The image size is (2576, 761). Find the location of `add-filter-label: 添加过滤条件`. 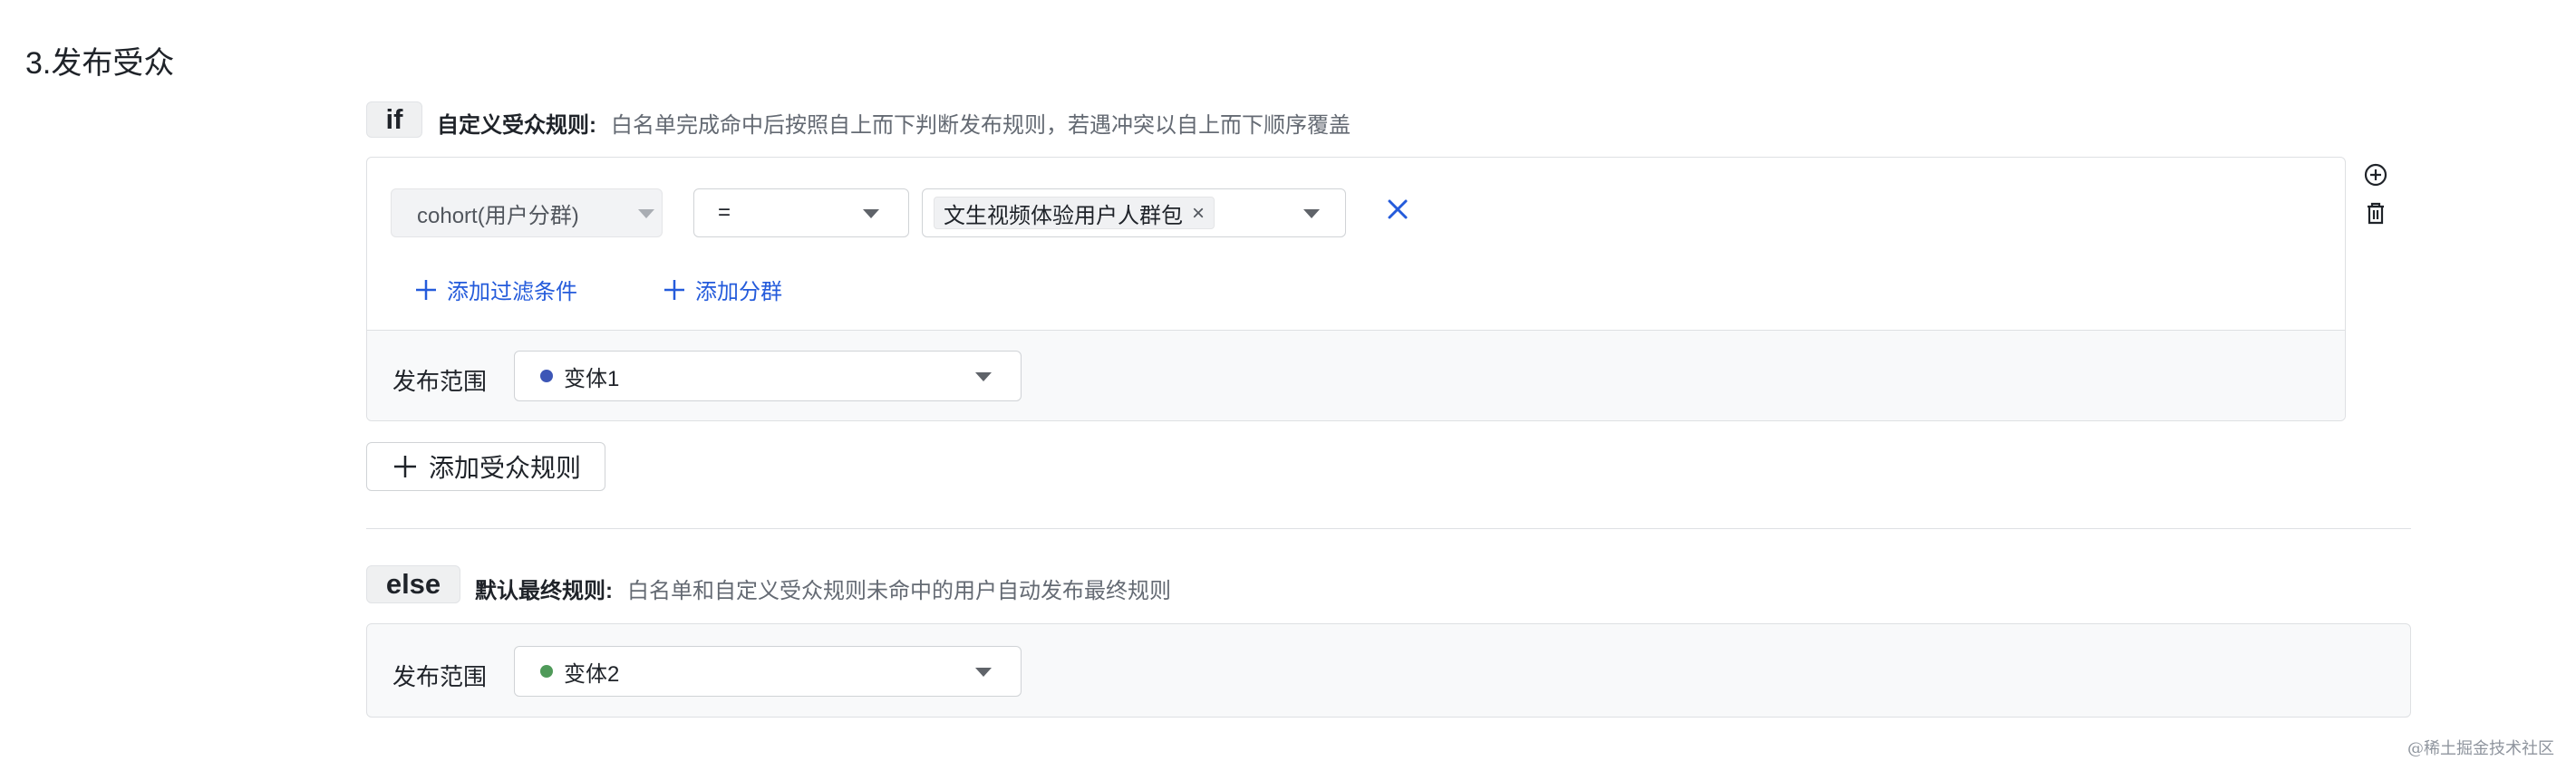

add-filter-label: 添加过滤条件 is located at coordinates (512, 292).